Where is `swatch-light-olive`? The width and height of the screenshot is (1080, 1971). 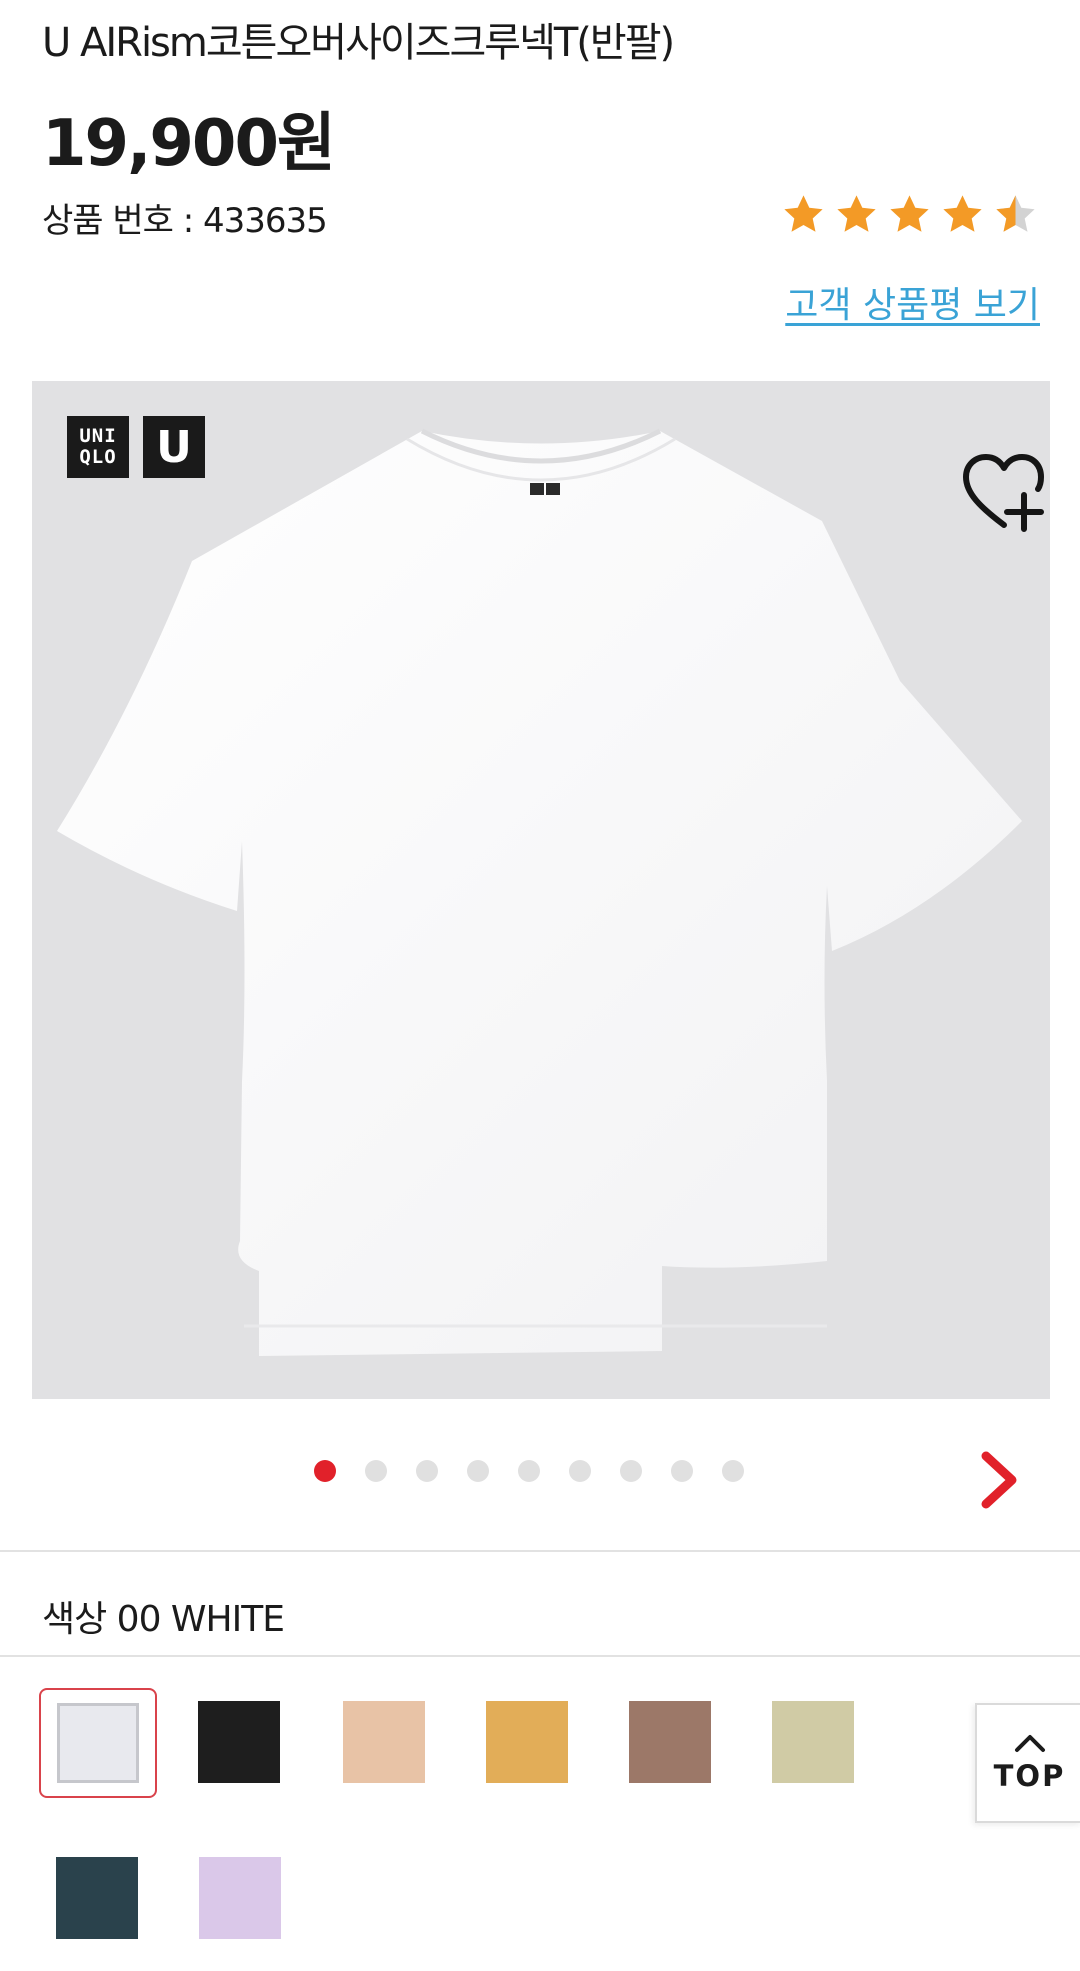
swatch-light-olive is located at coordinates (813, 1742).